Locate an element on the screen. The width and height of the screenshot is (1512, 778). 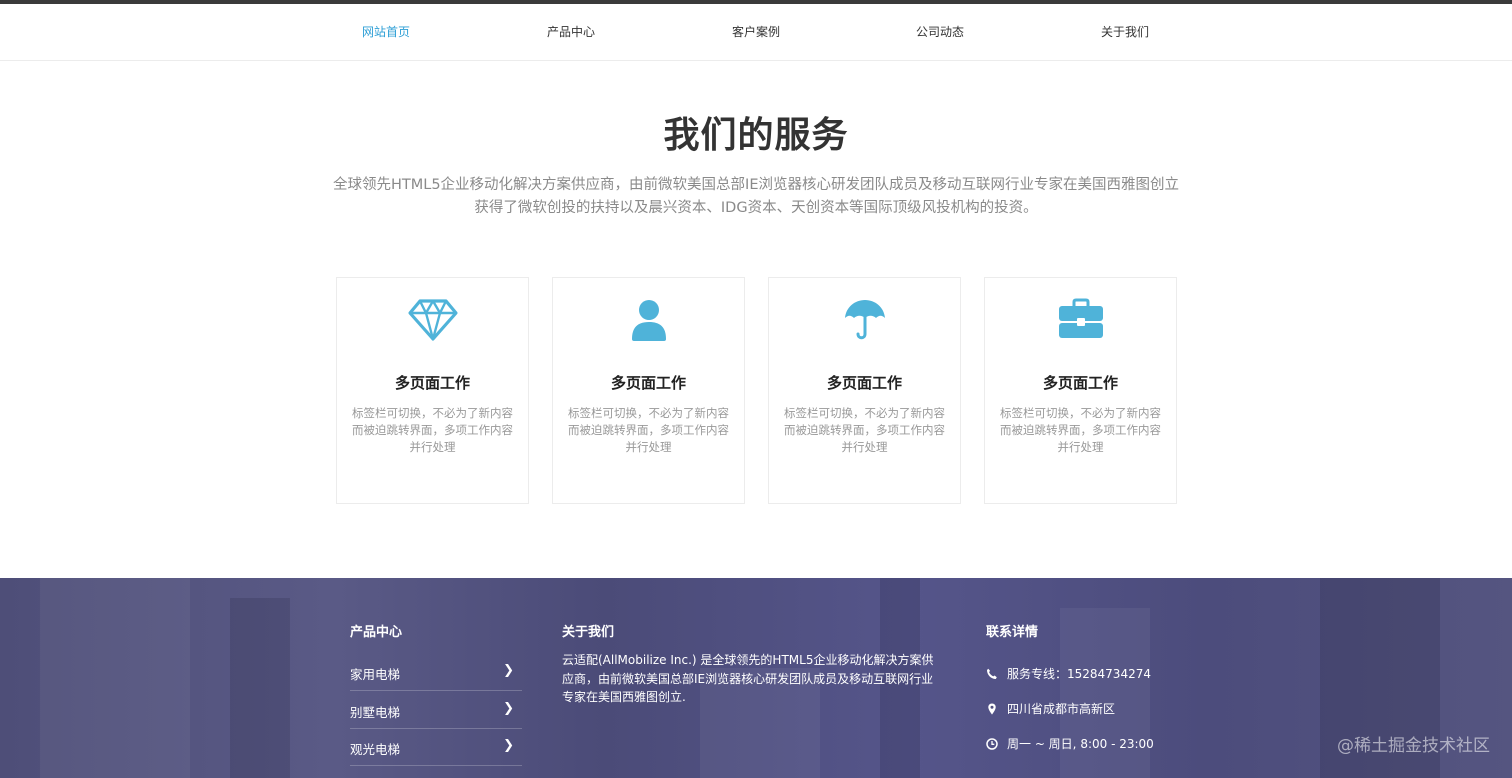
footer-link-label: 观光电梯 is located at coordinates (375, 749).